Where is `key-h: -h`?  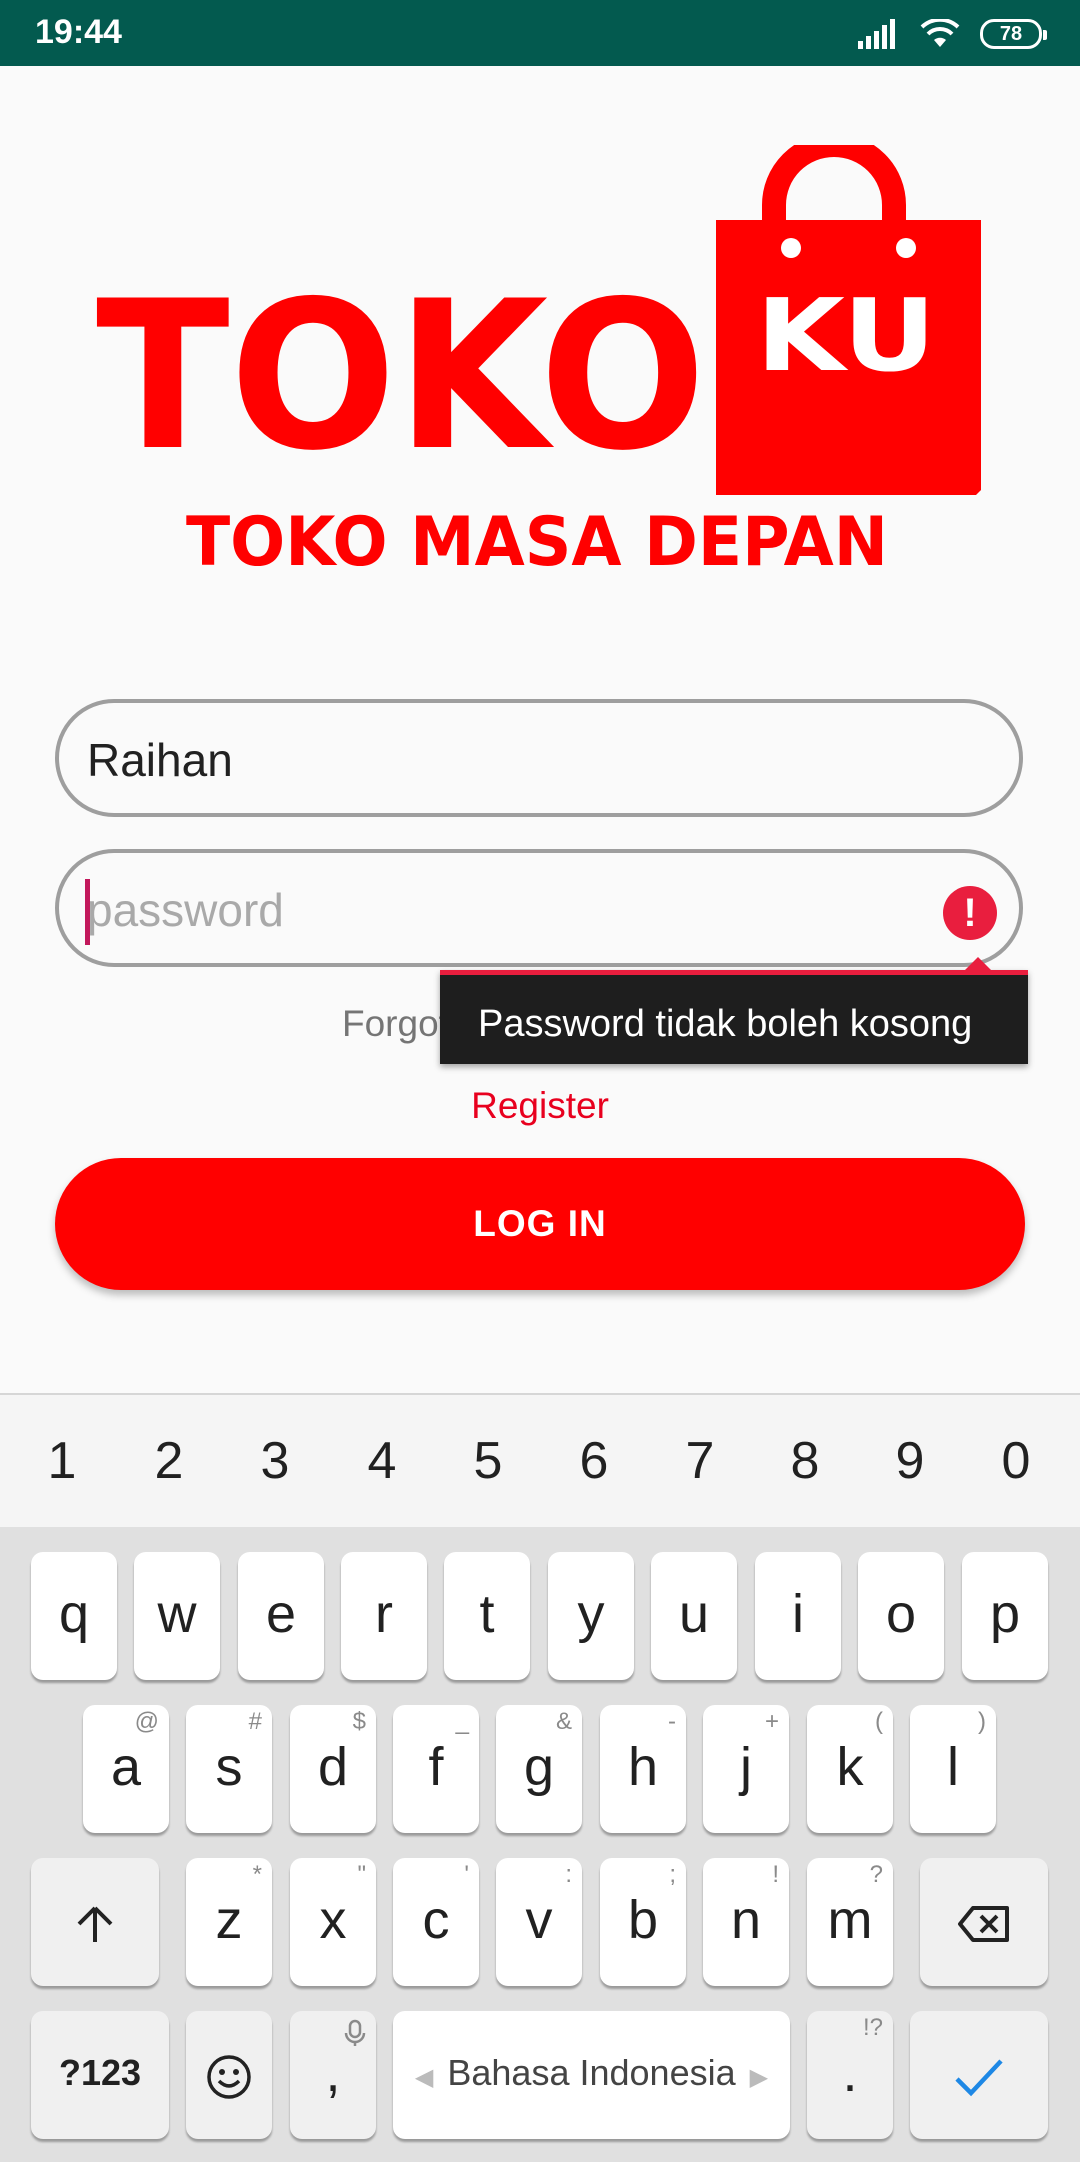
key-h: -h is located at coordinates (643, 1769).